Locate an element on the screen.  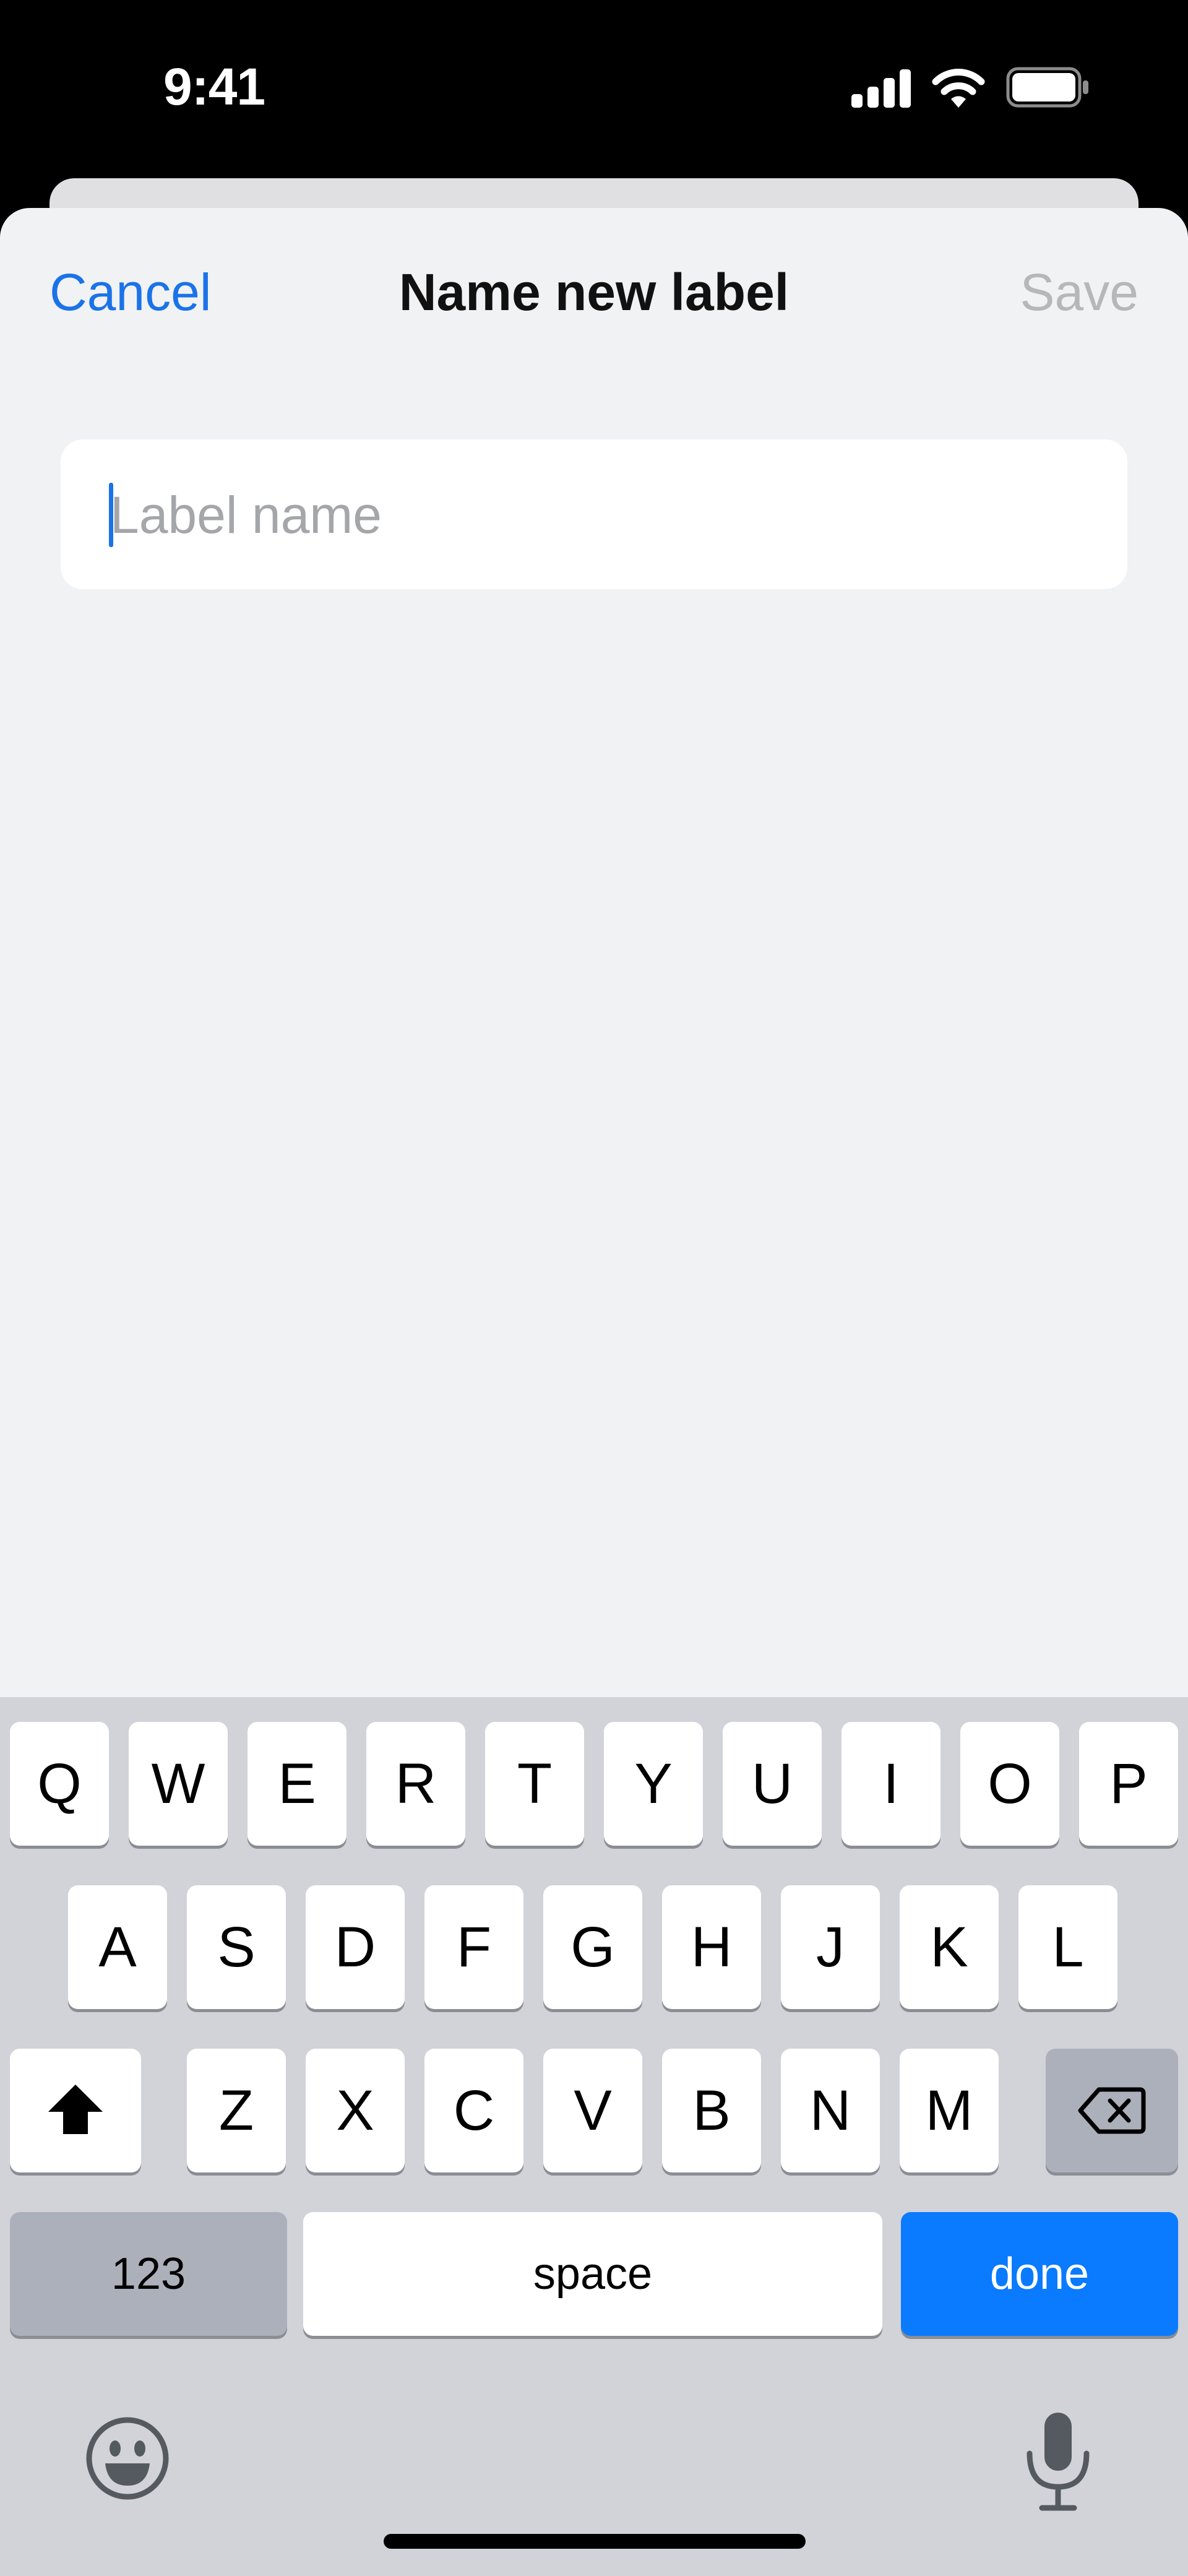
key-o: O is located at coordinates (1009, 1784).